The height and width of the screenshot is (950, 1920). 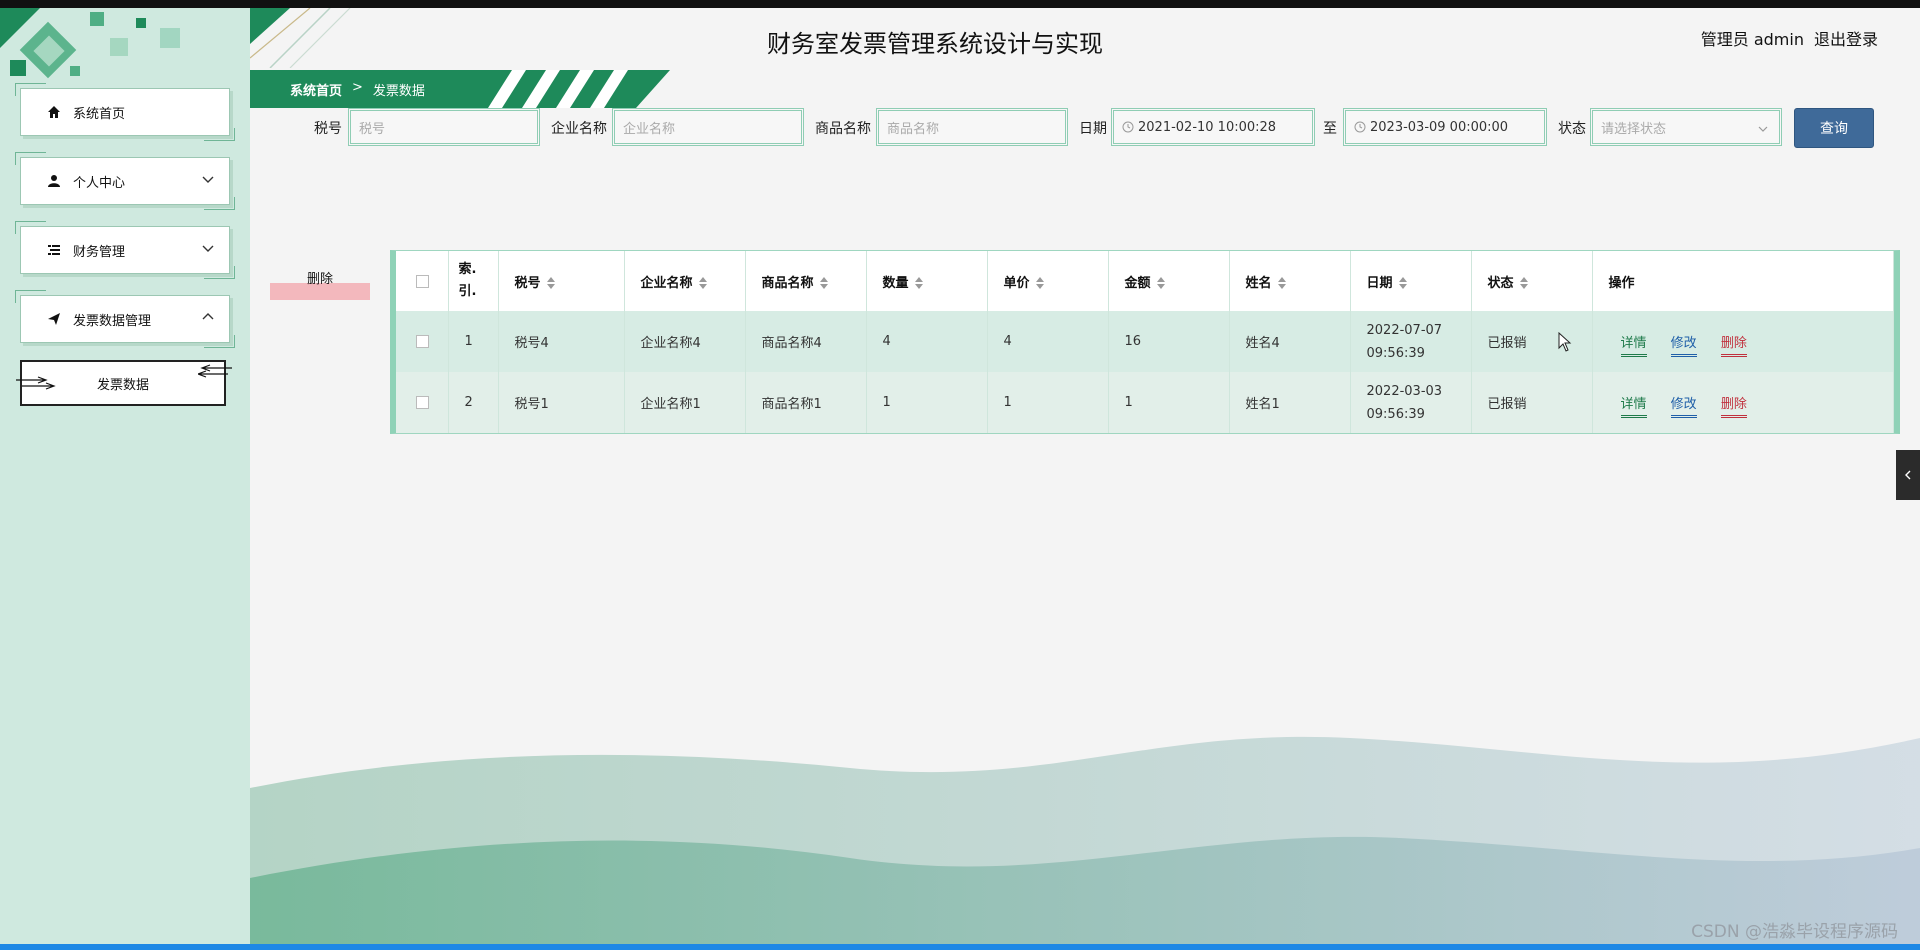 What do you see at coordinates (927, 341) in the screenshot?
I see `cell-qty: 4` at bounding box center [927, 341].